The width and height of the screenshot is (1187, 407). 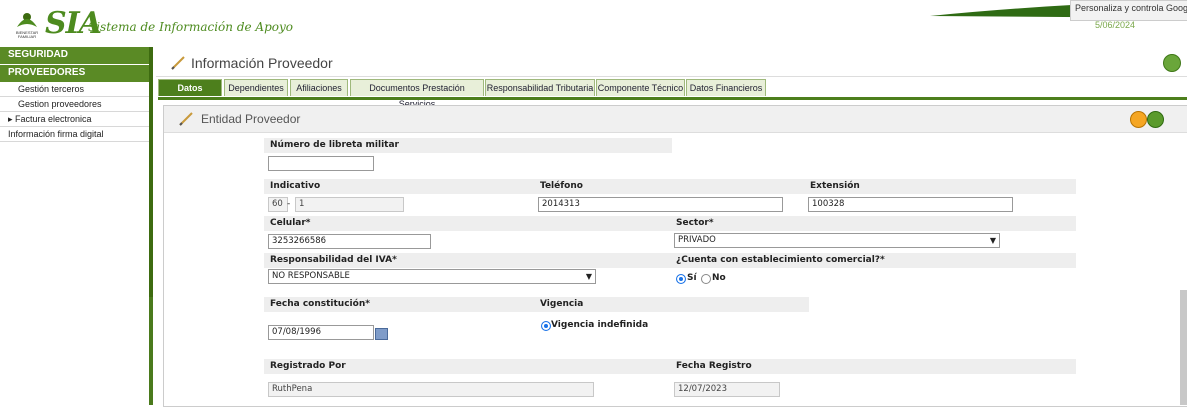 I want to click on tab-dependientes: Dependientes, so click(x=256, y=87).